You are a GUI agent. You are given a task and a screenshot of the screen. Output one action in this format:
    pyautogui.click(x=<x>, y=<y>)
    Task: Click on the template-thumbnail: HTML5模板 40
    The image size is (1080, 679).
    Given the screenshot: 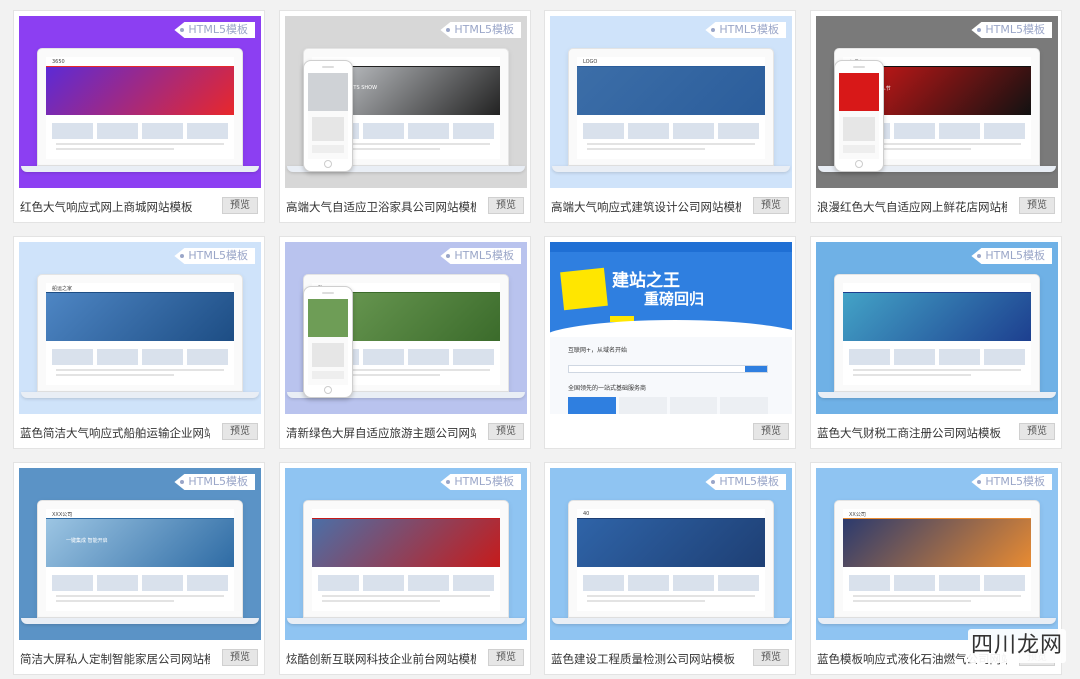 What is the action you would take?
    pyautogui.click(x=671, y=554)
    